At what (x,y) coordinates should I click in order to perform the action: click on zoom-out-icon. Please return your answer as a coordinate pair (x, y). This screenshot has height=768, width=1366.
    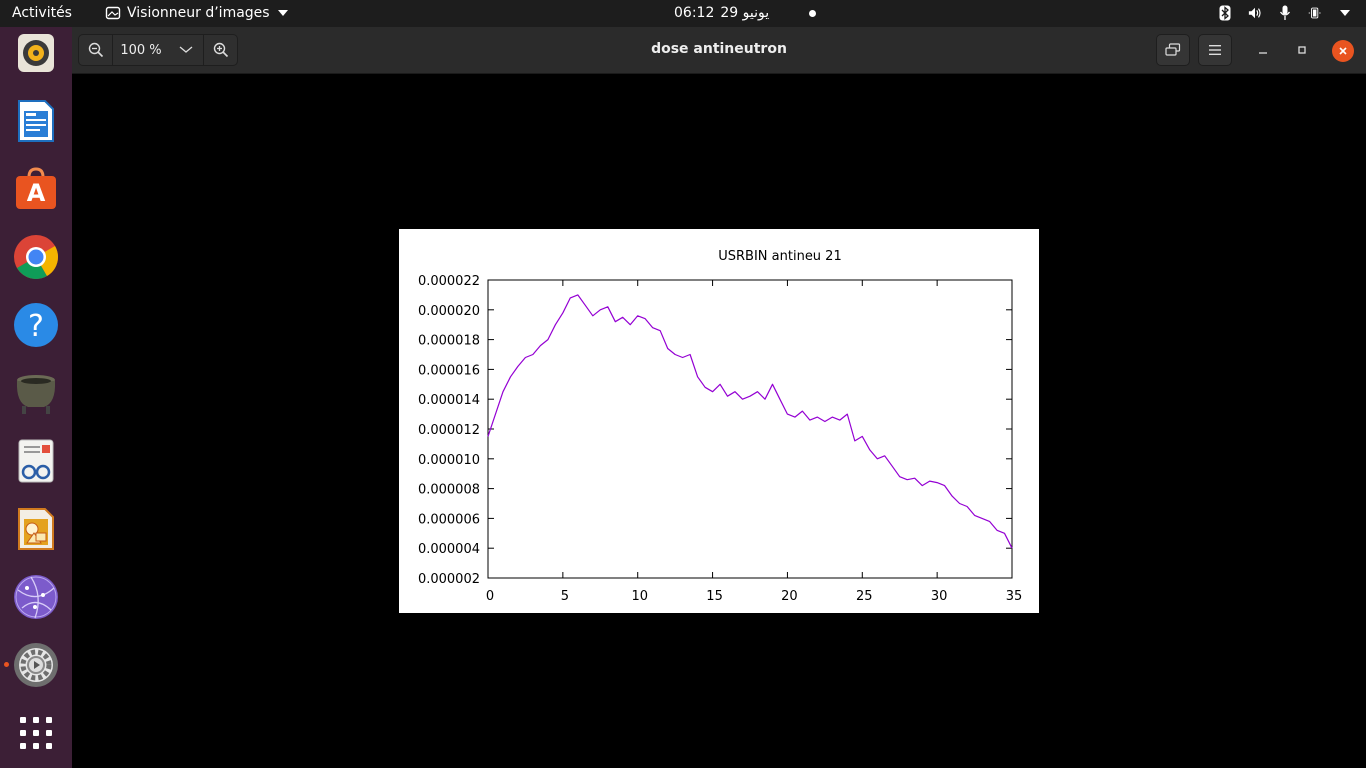
    Looking at the image, I should click on (95, 50).